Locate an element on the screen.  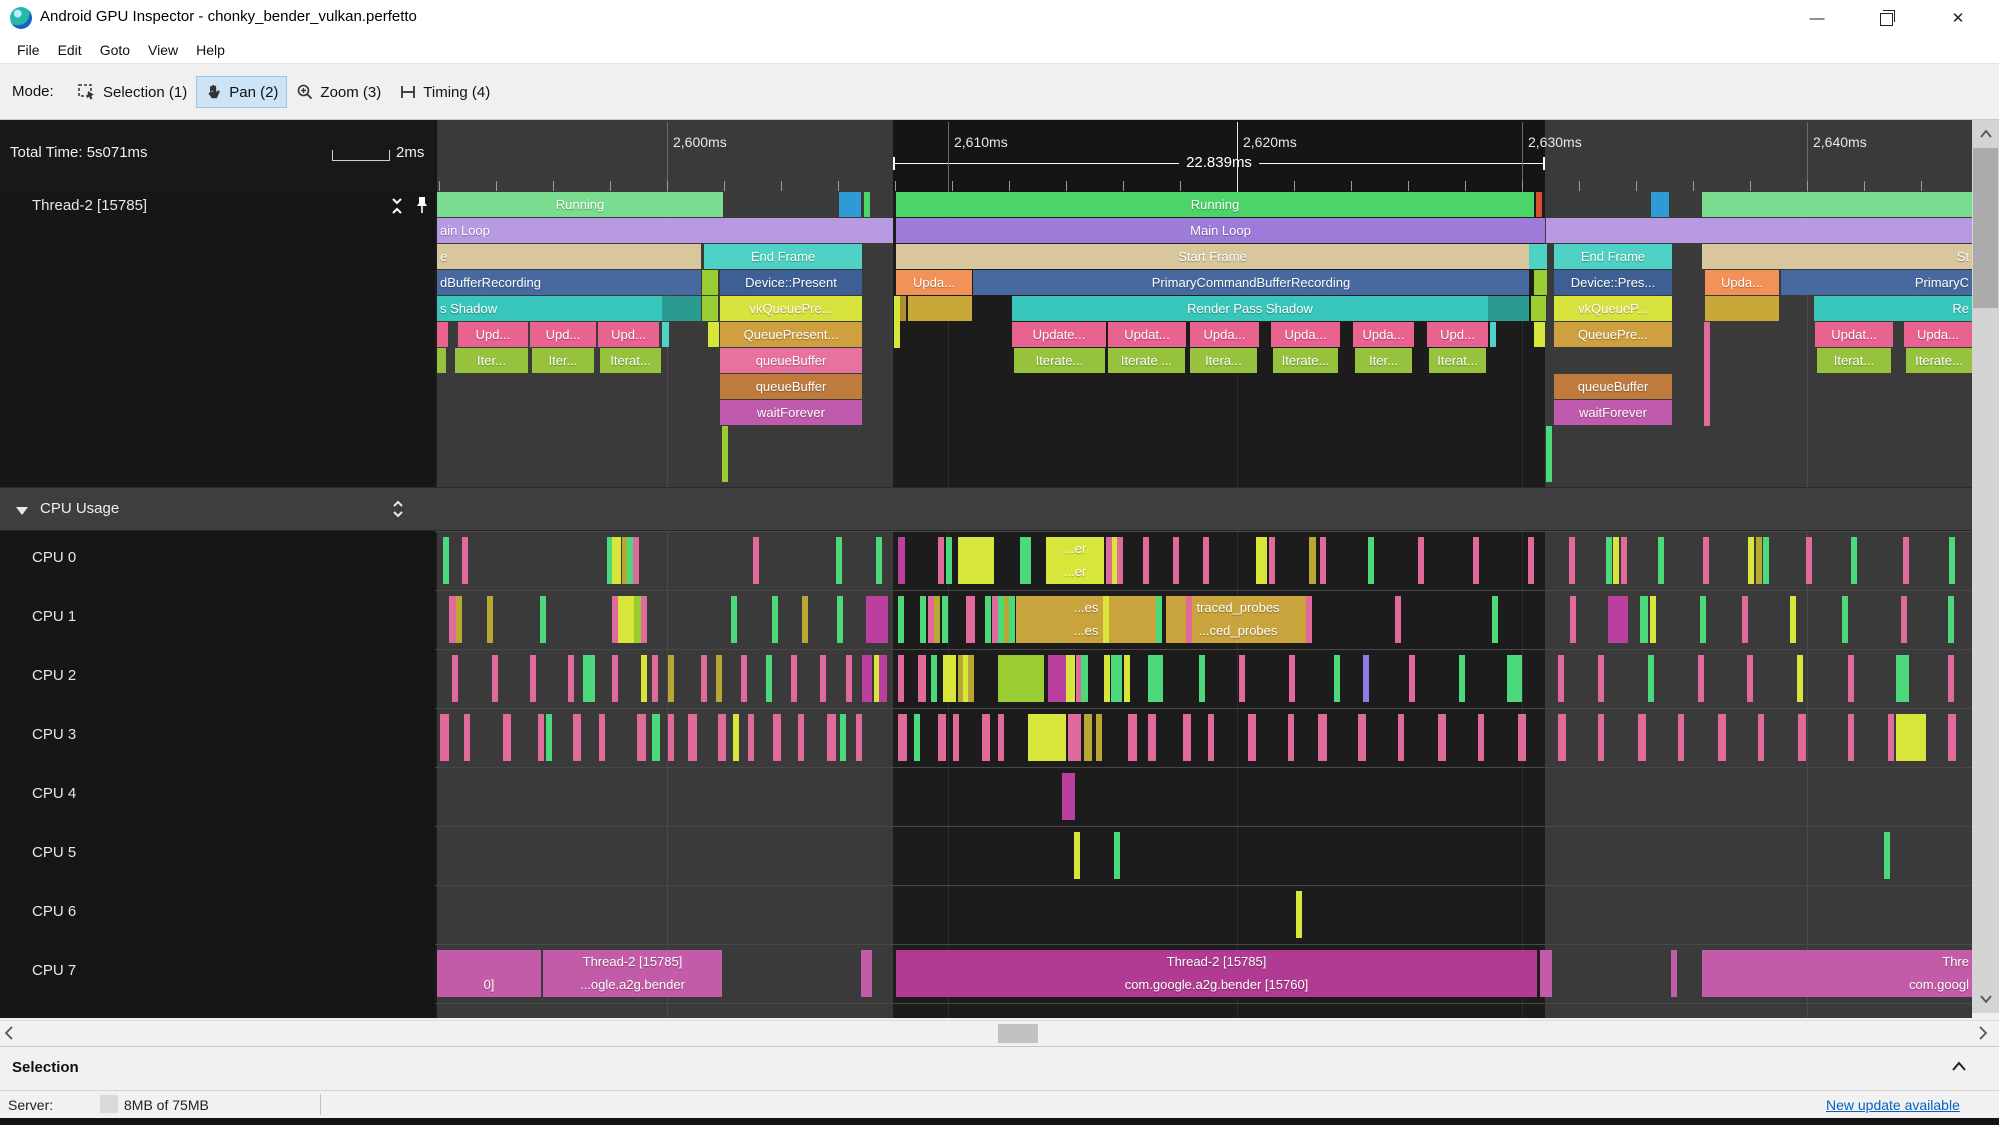
panel-collapse-icon is located at coordinates (1959, 1068).